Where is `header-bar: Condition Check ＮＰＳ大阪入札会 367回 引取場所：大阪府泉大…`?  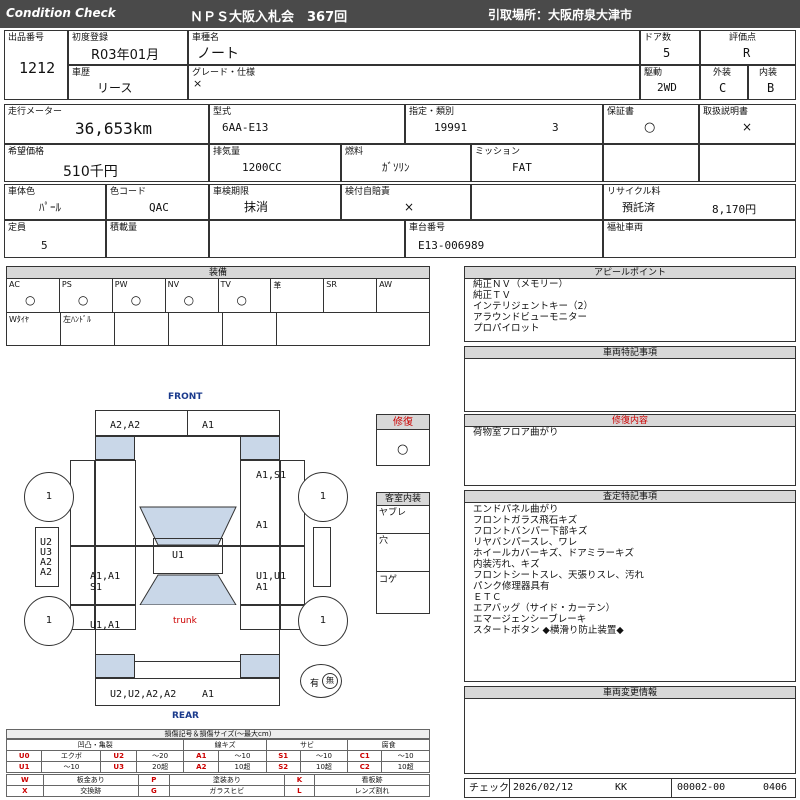
header-bar: Condition Check ＮＰＳ大阪入札会 367回 引取場所：大阪府泉大… is located at coordinates (400, 14).